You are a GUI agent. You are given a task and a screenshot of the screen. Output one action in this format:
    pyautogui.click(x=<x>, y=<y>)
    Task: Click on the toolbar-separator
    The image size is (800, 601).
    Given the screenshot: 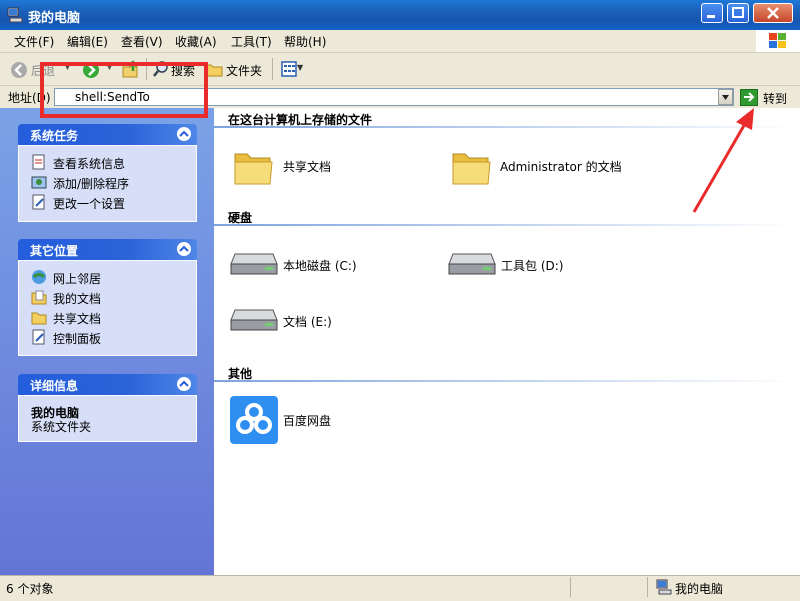 What is the action you would take?
    pyautogui.click(x=272, y=69)
    